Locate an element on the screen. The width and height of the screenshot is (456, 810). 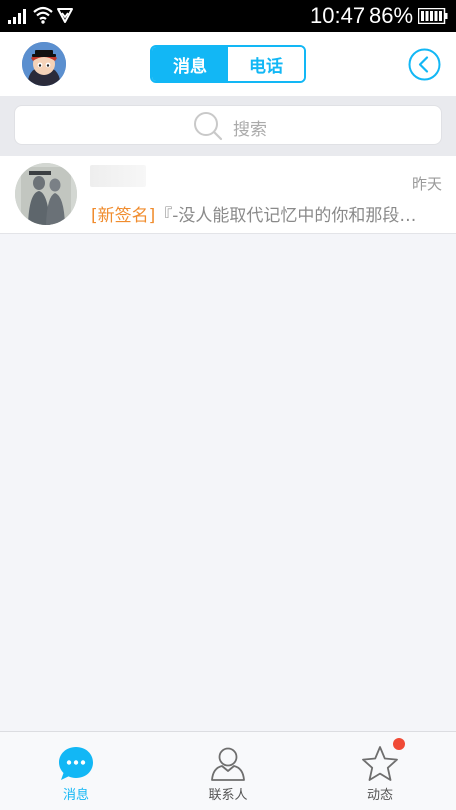
avatar-image is located at coordinates (44, 64).